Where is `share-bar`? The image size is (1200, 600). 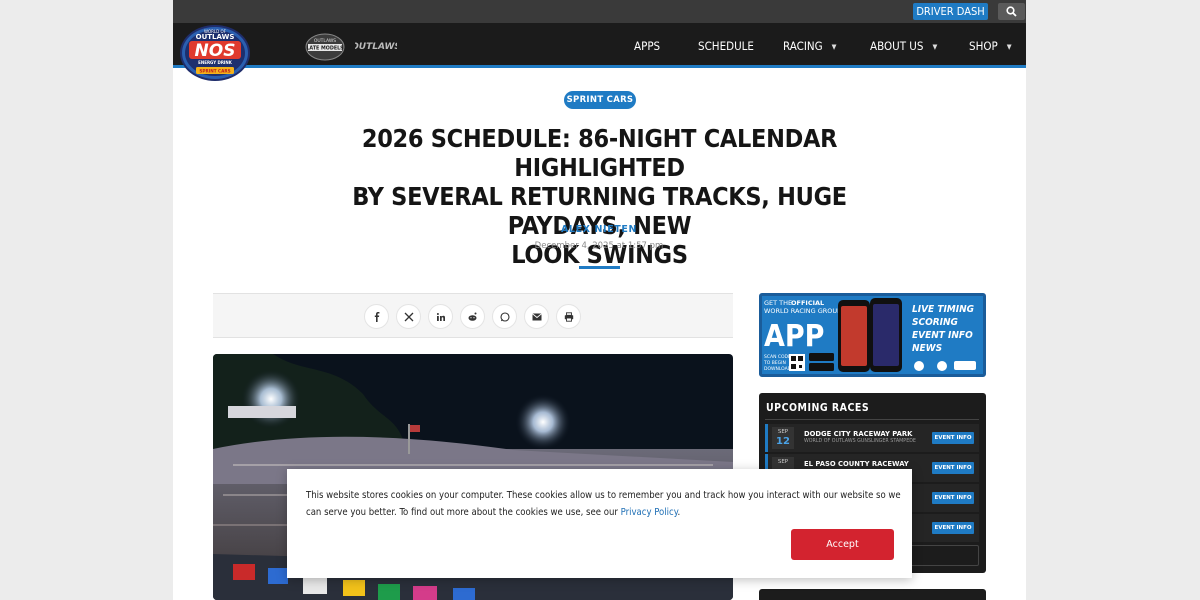
share-bar is located at coordinates (473, 315).